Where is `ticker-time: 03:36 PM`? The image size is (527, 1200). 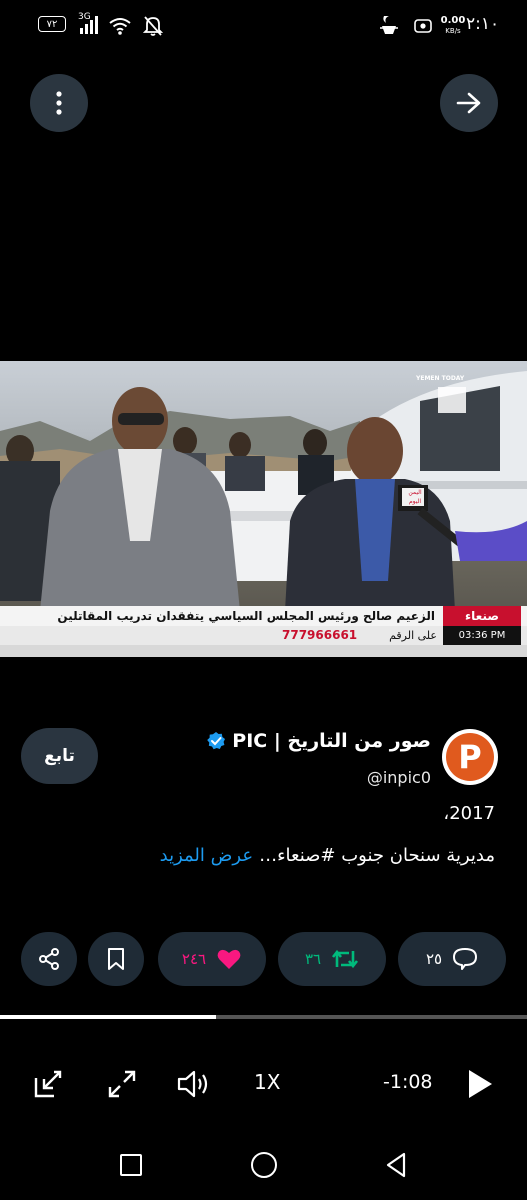
ticker-time: 03:36 PM is located at coordinates (482, 635).